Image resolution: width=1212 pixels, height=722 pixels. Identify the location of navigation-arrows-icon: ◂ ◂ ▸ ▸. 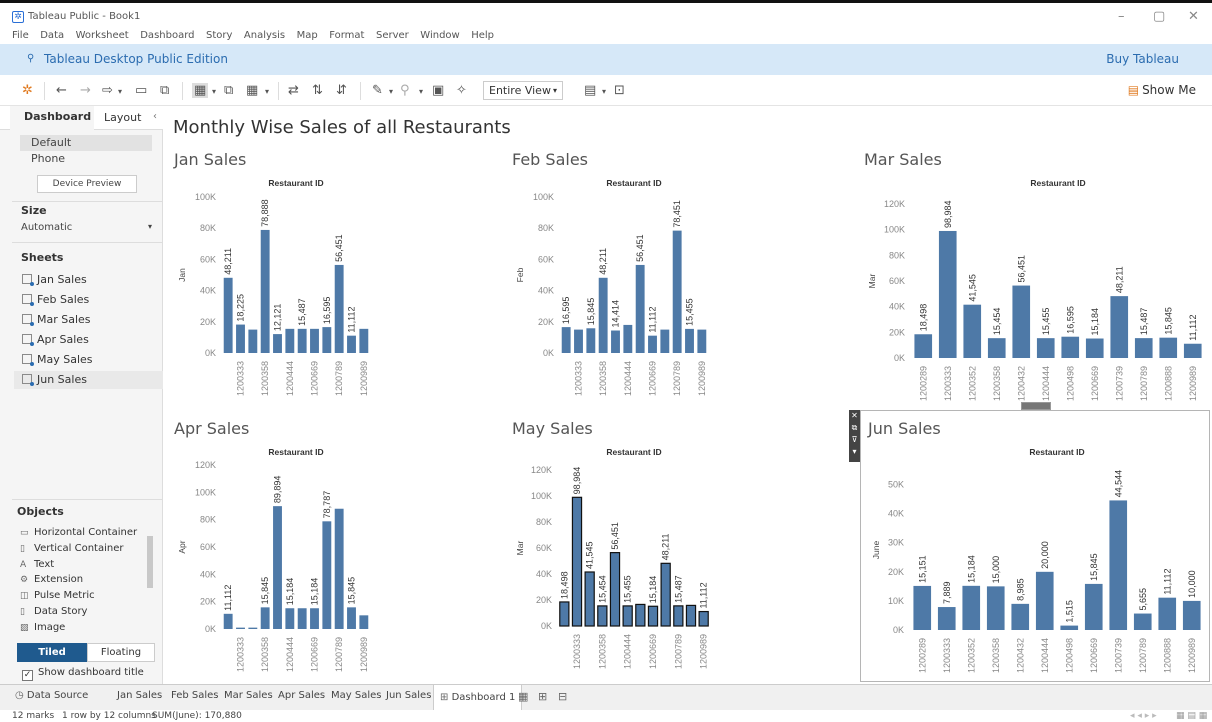
(1143, 716).